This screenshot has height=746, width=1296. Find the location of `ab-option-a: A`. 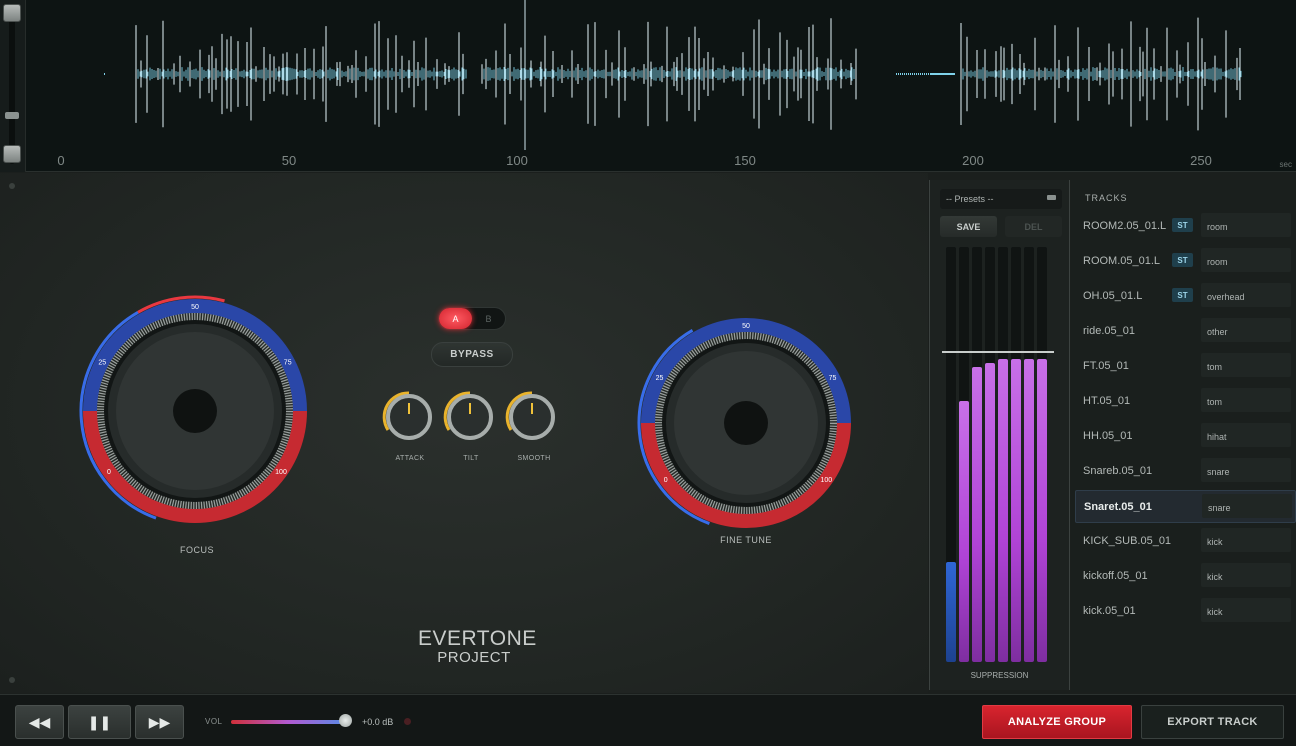

ab-option-a: A is located at coordinates (455, 318).